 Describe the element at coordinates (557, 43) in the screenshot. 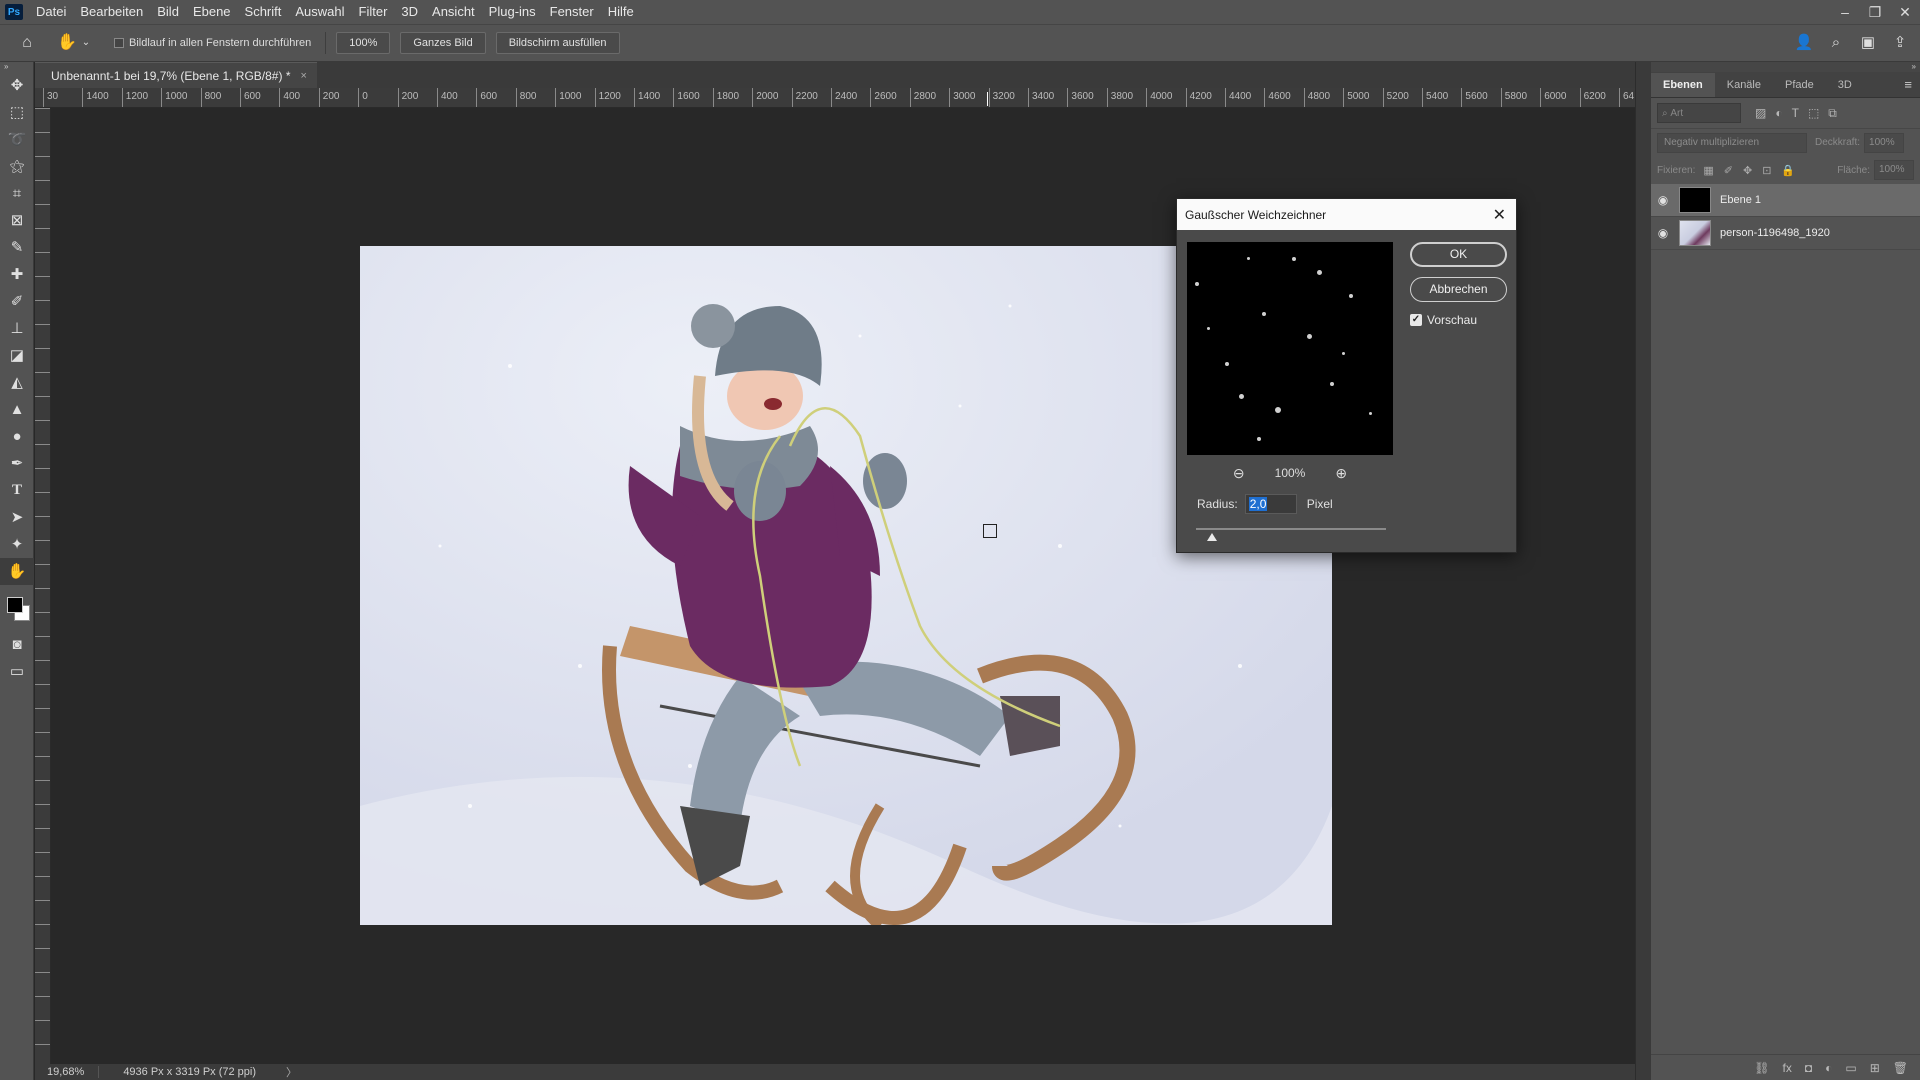

I see `fill-screen-button: Bildschirm ausfüllen` at that location.